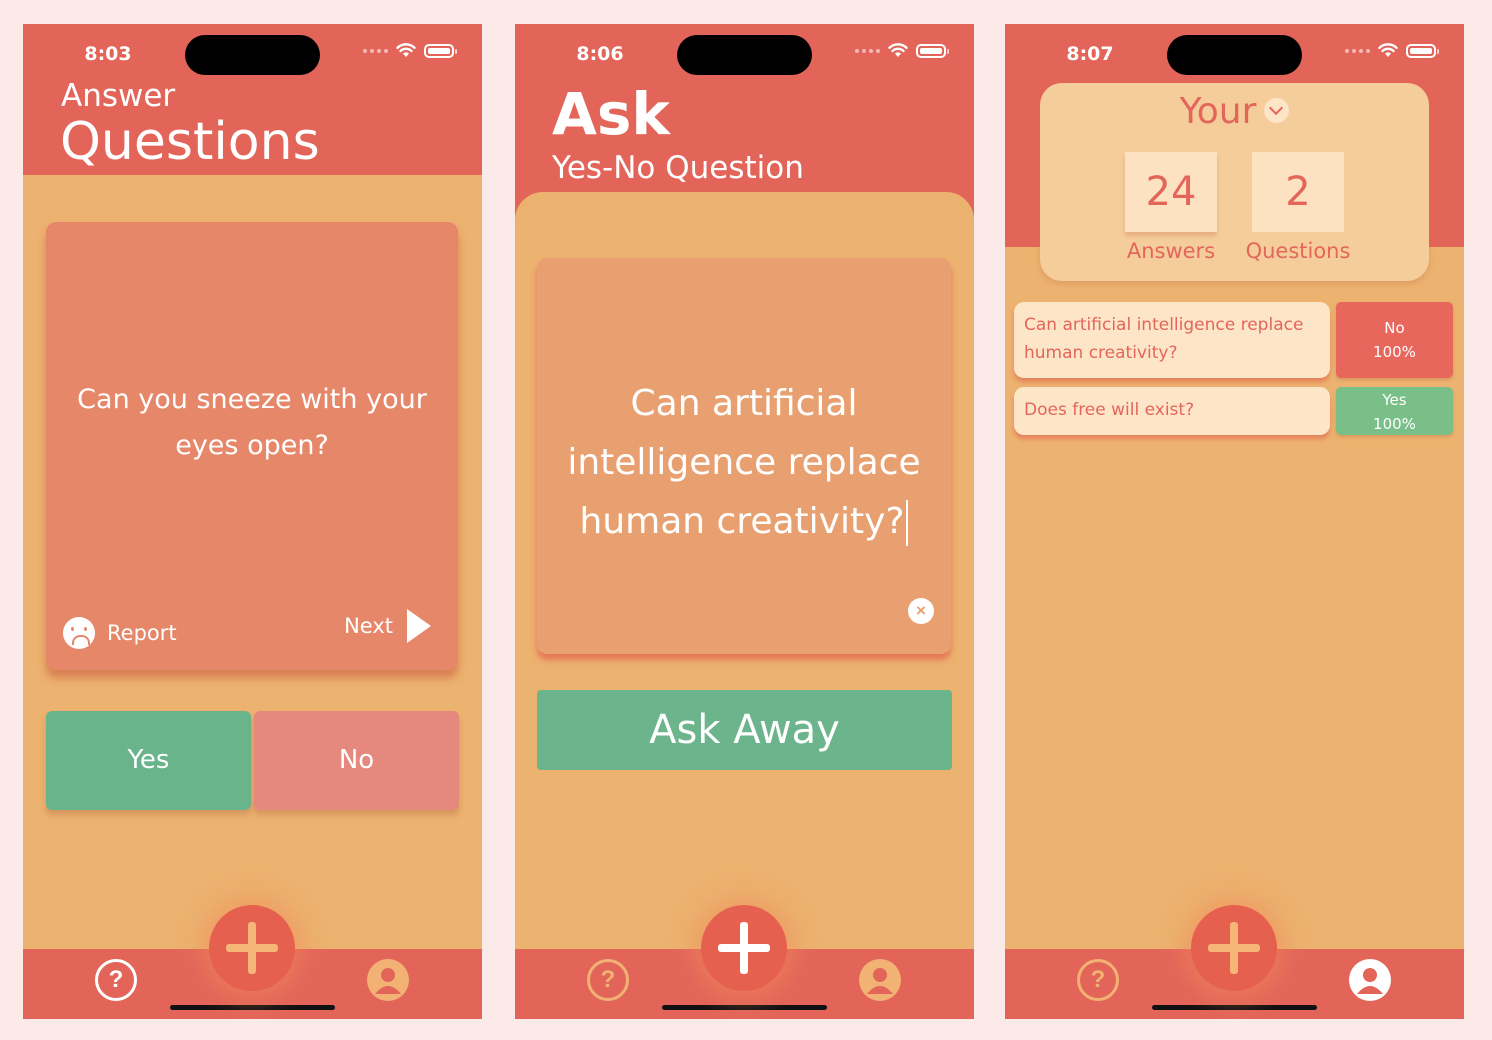 Image resolution: width=1492 pixels, height=1040 pixels. What do you see at coordinates (368, 626) in the screenshot?
I see `next-label: Next` at bounding box center [368, 626].